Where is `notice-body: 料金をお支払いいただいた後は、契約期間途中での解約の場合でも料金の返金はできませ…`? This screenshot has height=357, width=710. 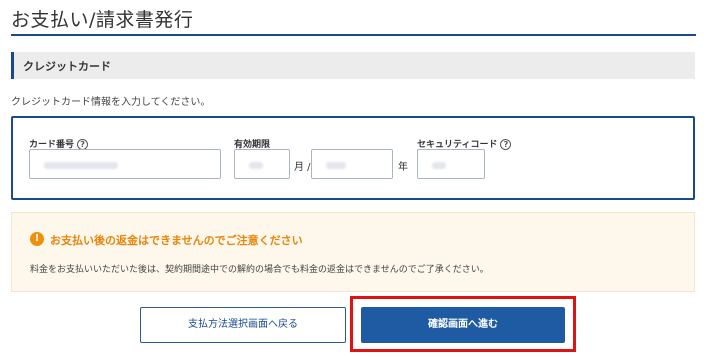 notice-body: 料金をお支払いいただいた後は、契約期間途中での解約の場合でも料金の返金はできませ… is located at coordinates (259, 270).